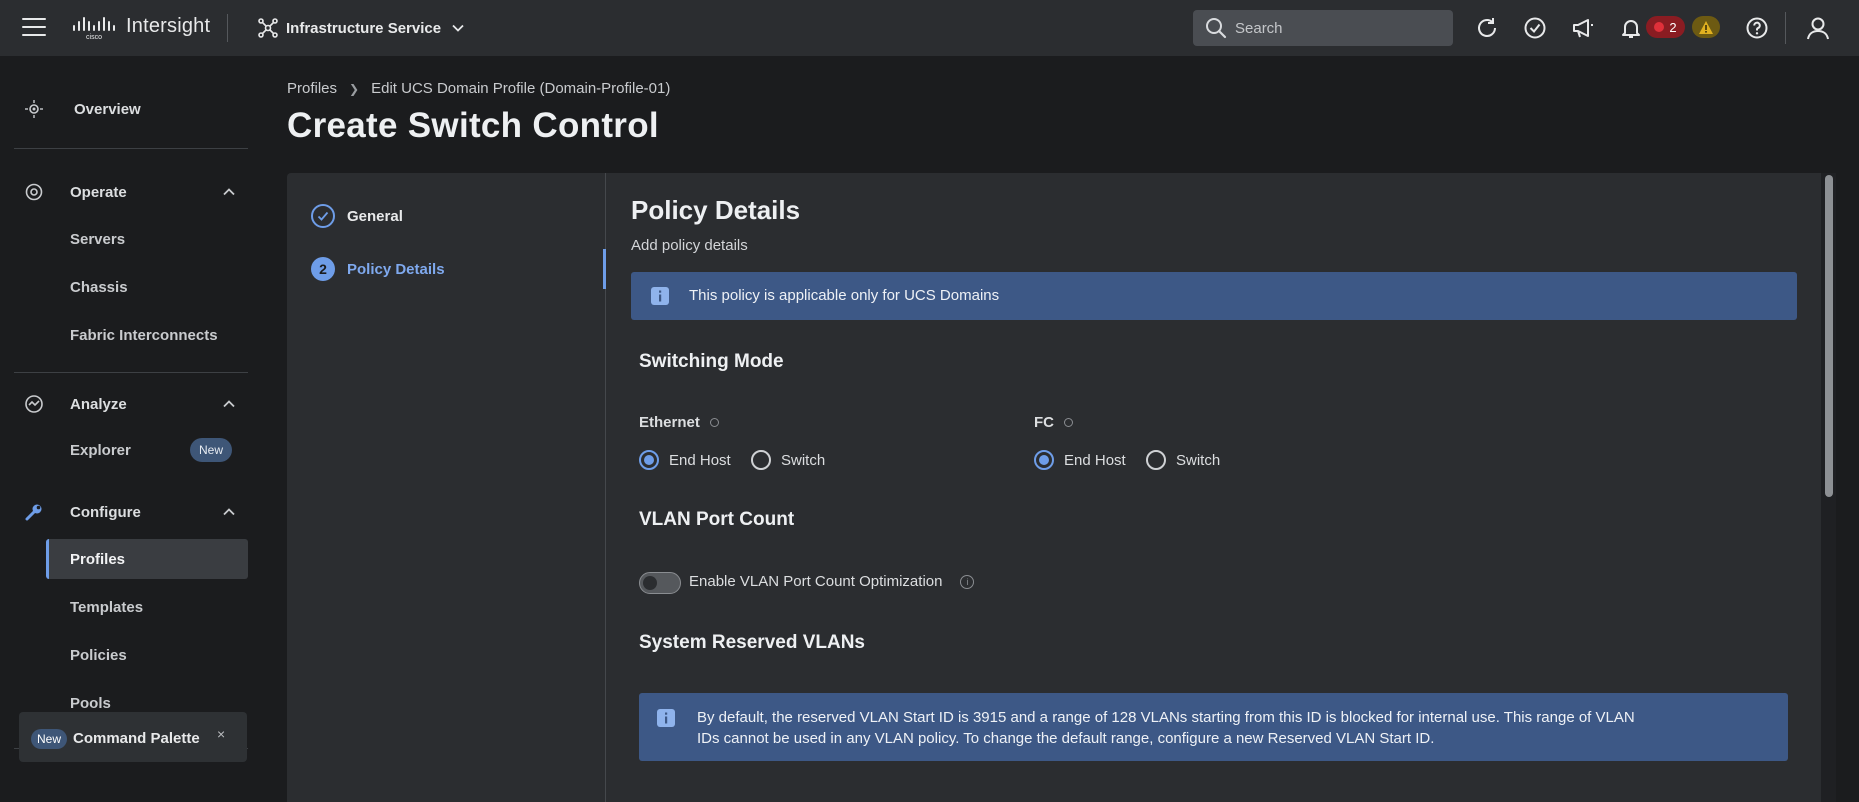 The height and width of the screenshot is (802, 1859). What do you see at coordinates (136, 738) in the screenshot?
I see `command-palette-label: Command Palette` at bounding box center [136, 738].